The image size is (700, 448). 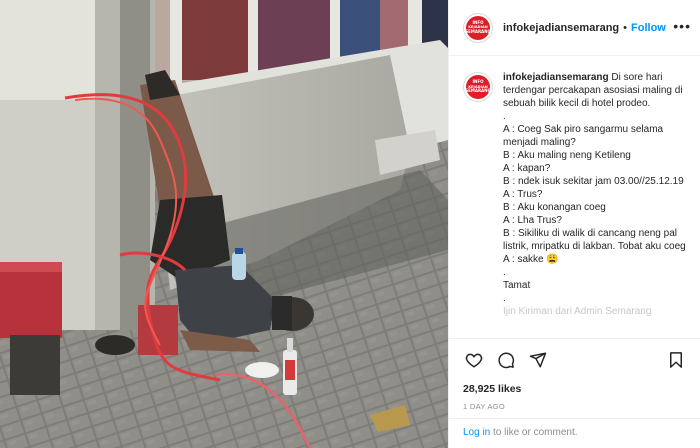 What do you see at coordinates (474, 360) in the screenshot?
I see `heart-icon` at bounding box center [474, 360].